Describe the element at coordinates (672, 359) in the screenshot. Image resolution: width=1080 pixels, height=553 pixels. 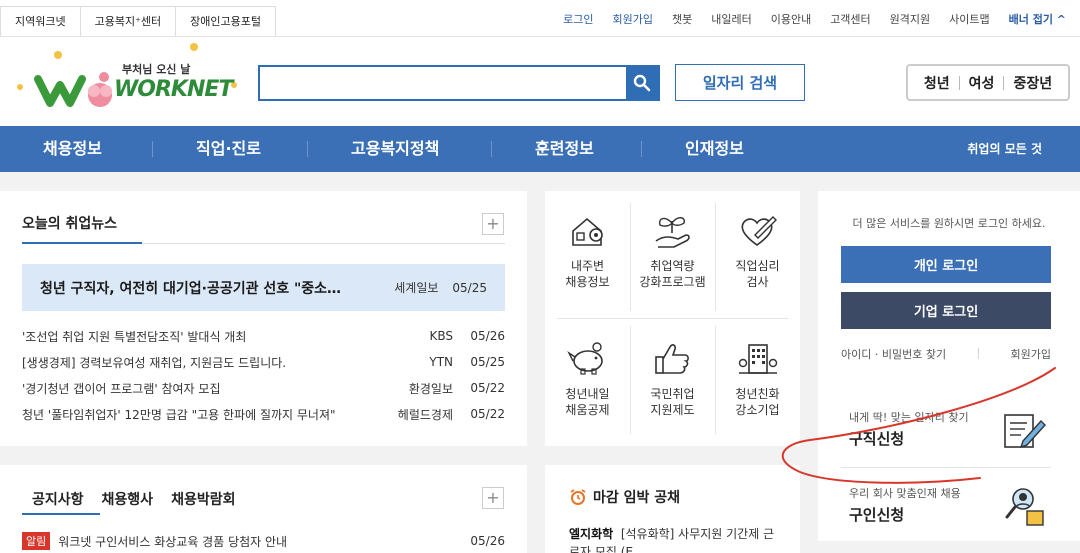
I see `thumbs-up-icon` at that location.